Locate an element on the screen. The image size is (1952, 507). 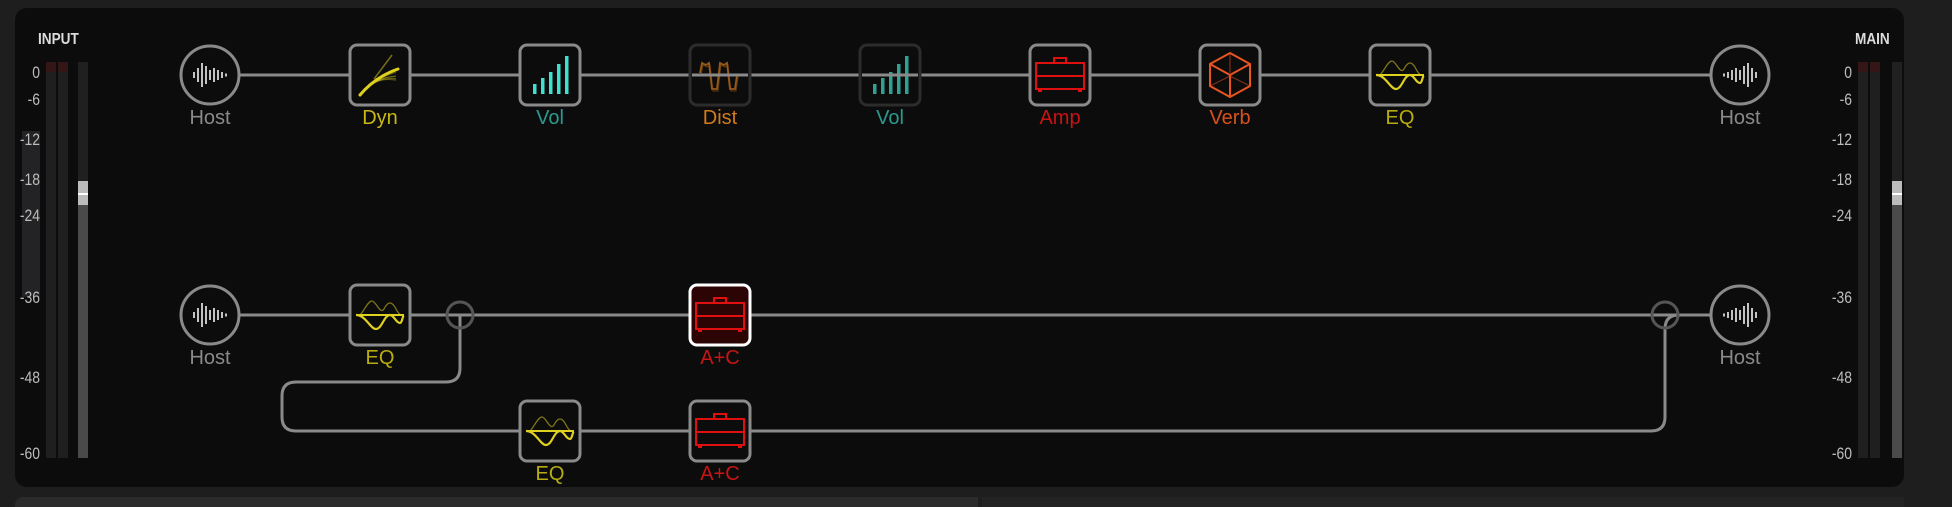
main-level-bar-right is located at coordinates (1875, 260).